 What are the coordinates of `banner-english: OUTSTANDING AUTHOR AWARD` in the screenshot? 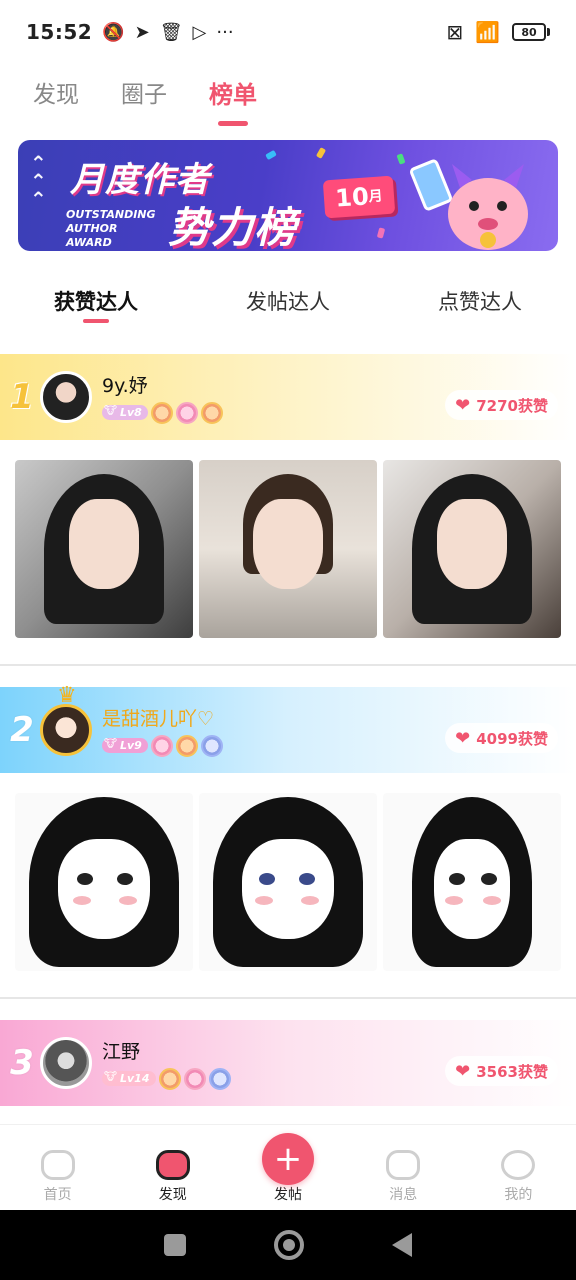 It's located at (111, 228).